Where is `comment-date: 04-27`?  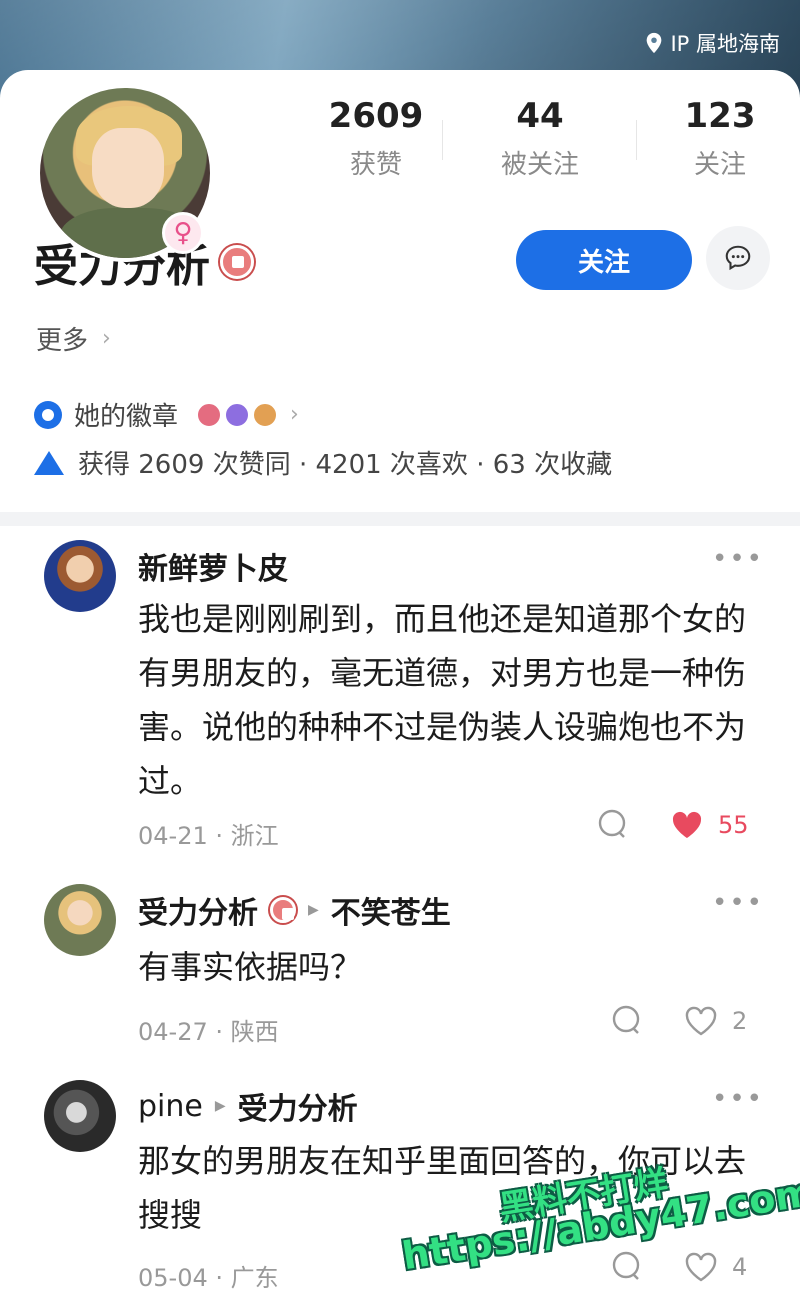
comment-date: 04-27 is located at coordinates (173, 1032).